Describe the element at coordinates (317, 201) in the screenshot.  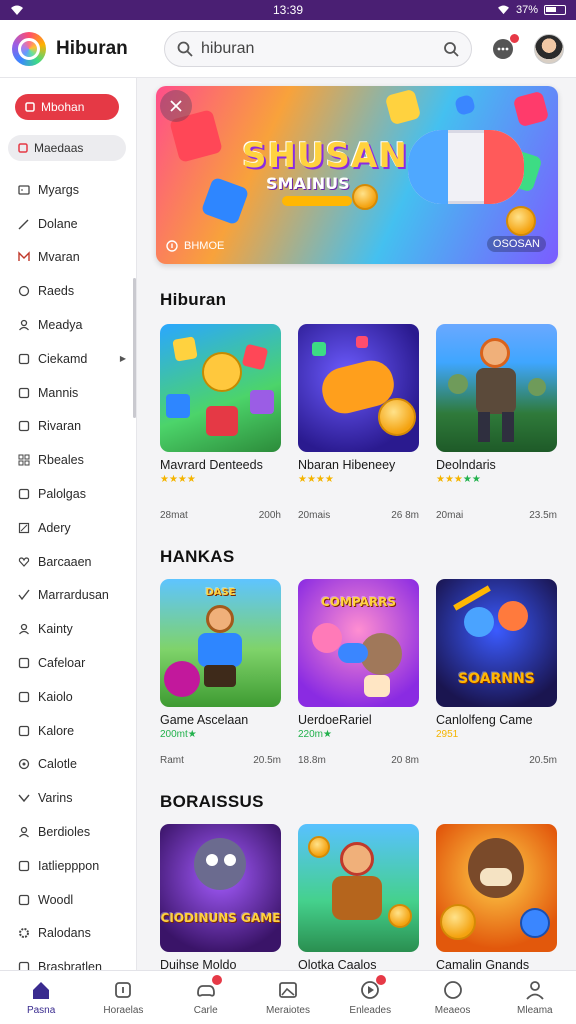
I see `banner-ribbon` at that location.